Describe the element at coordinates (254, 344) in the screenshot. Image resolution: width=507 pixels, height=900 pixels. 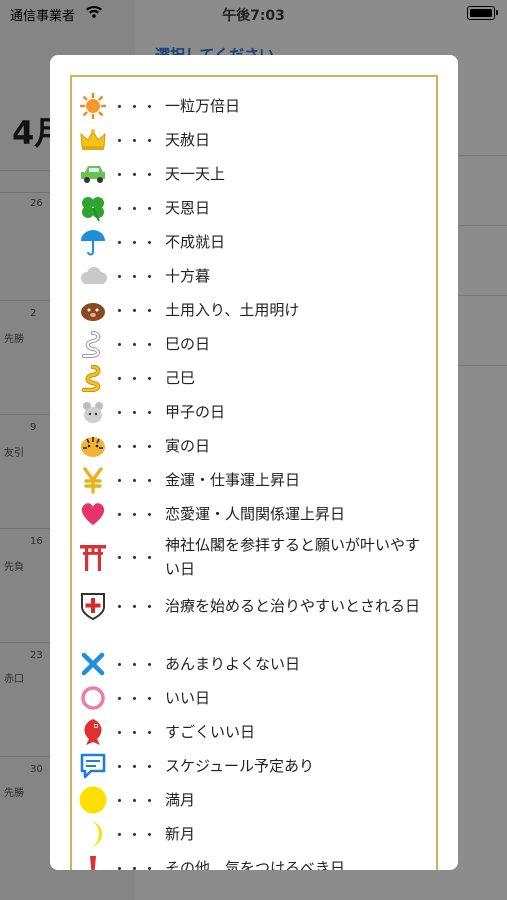
I see `legend-item: ・・・ 巳の日` at that location.